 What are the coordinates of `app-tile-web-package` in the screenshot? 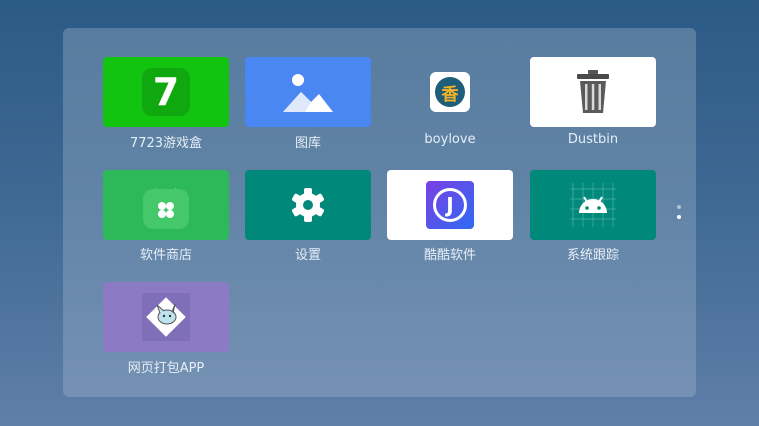 It's located at (166, 317).